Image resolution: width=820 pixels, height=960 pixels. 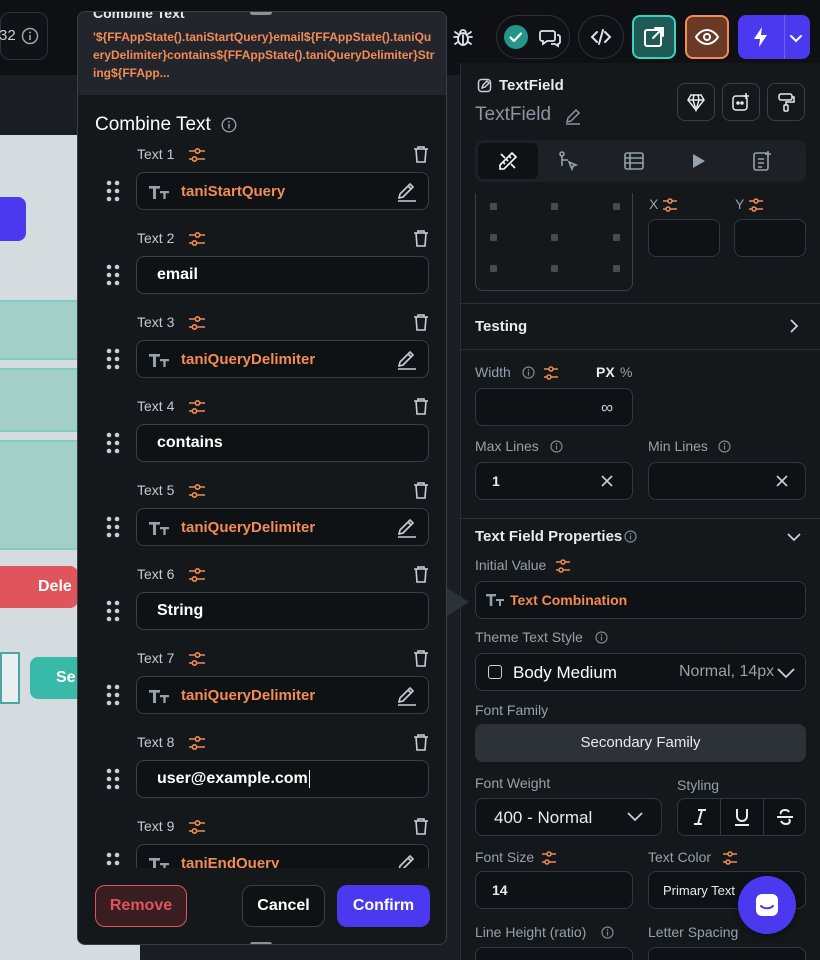 What do you see at coordinates (13, 219) in the screenshot?
I see `canvas-primary-button` at bounding box center [13, 219].